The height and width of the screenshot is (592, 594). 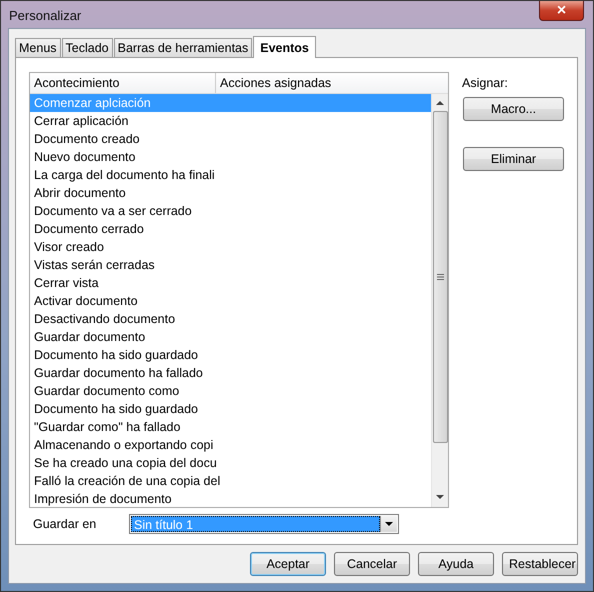 What do you see at coordinates (230, 391) in the screenshot?
I see `event-row: Guardar documento como` at bounding box center [230, 391].